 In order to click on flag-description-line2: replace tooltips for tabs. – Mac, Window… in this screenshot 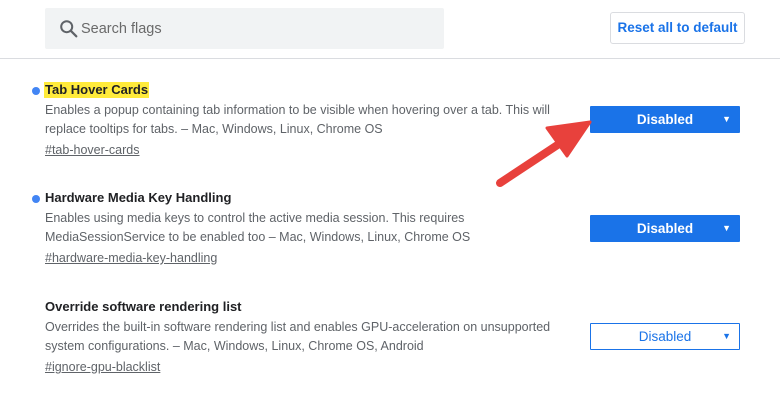, I will do `click(214, 129)`.